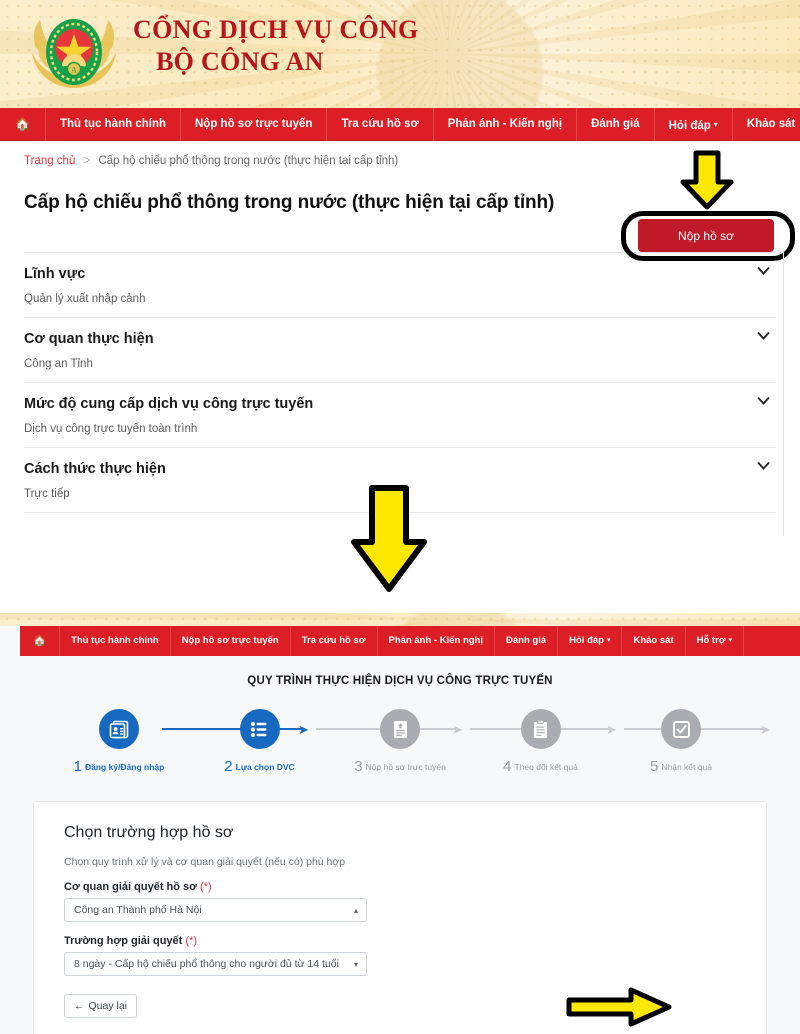 Image resolution: width=800 pixels, height=1034 pixels. I want to click on step-label: 1 Đăng ký/Đăng nhập, so click(119, 766).